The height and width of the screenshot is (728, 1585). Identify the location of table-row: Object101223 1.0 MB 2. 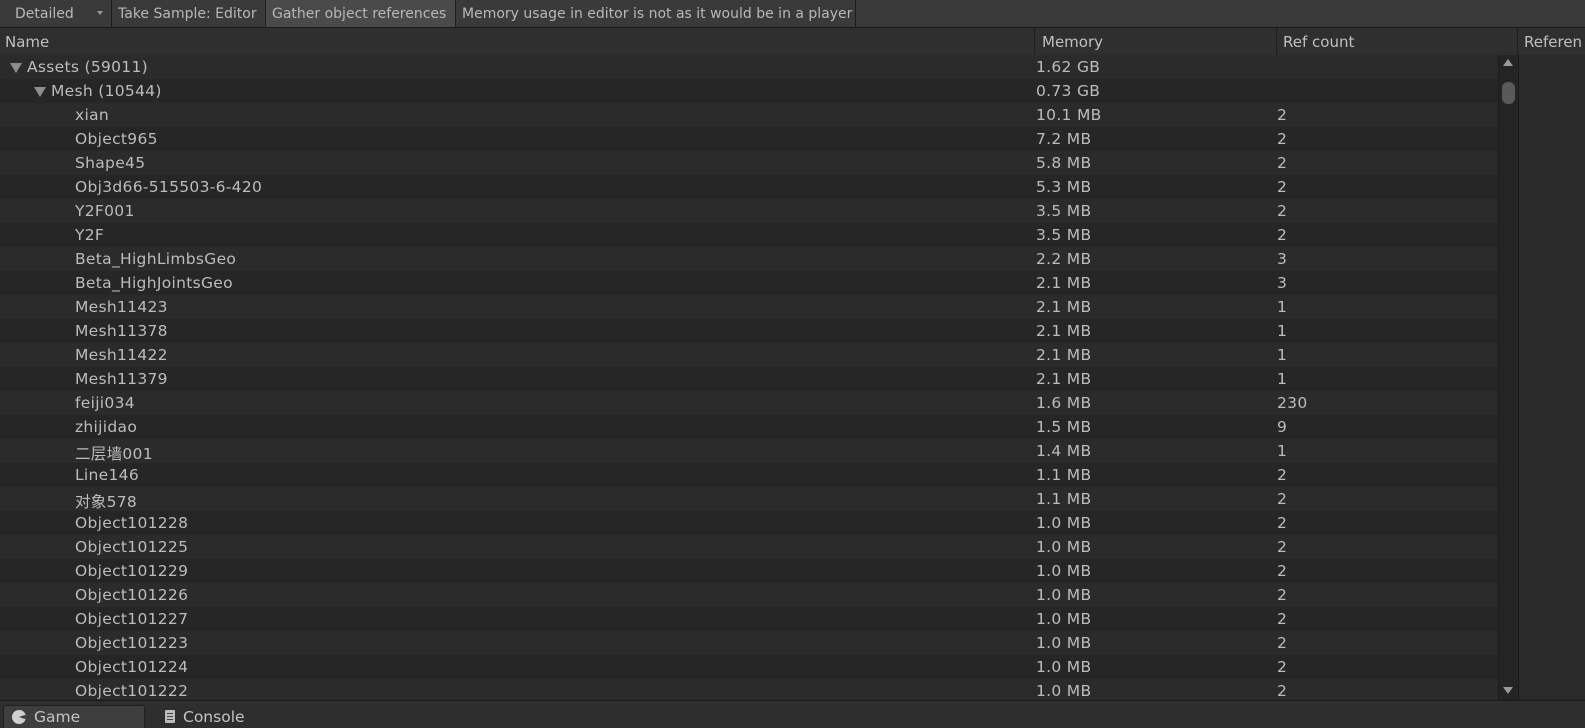
(749, 643).